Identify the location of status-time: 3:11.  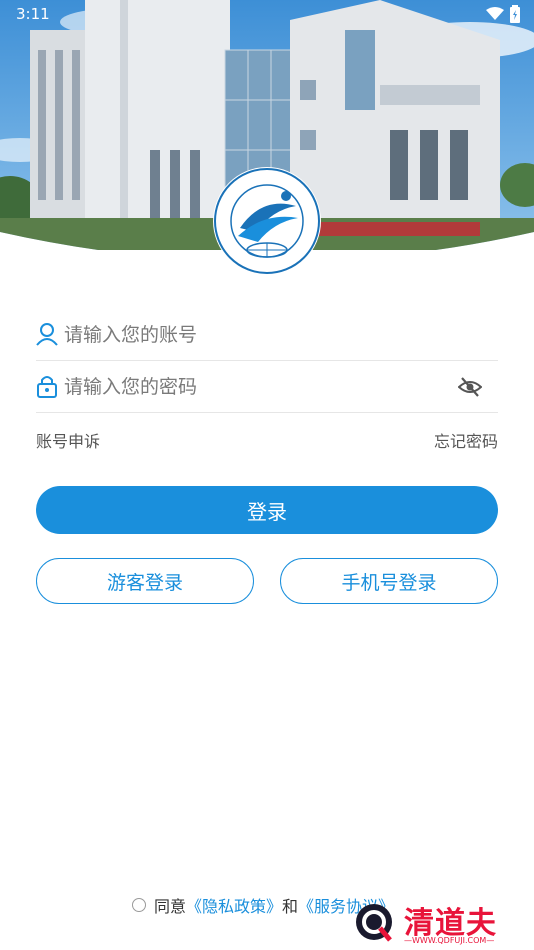
(33, 14).